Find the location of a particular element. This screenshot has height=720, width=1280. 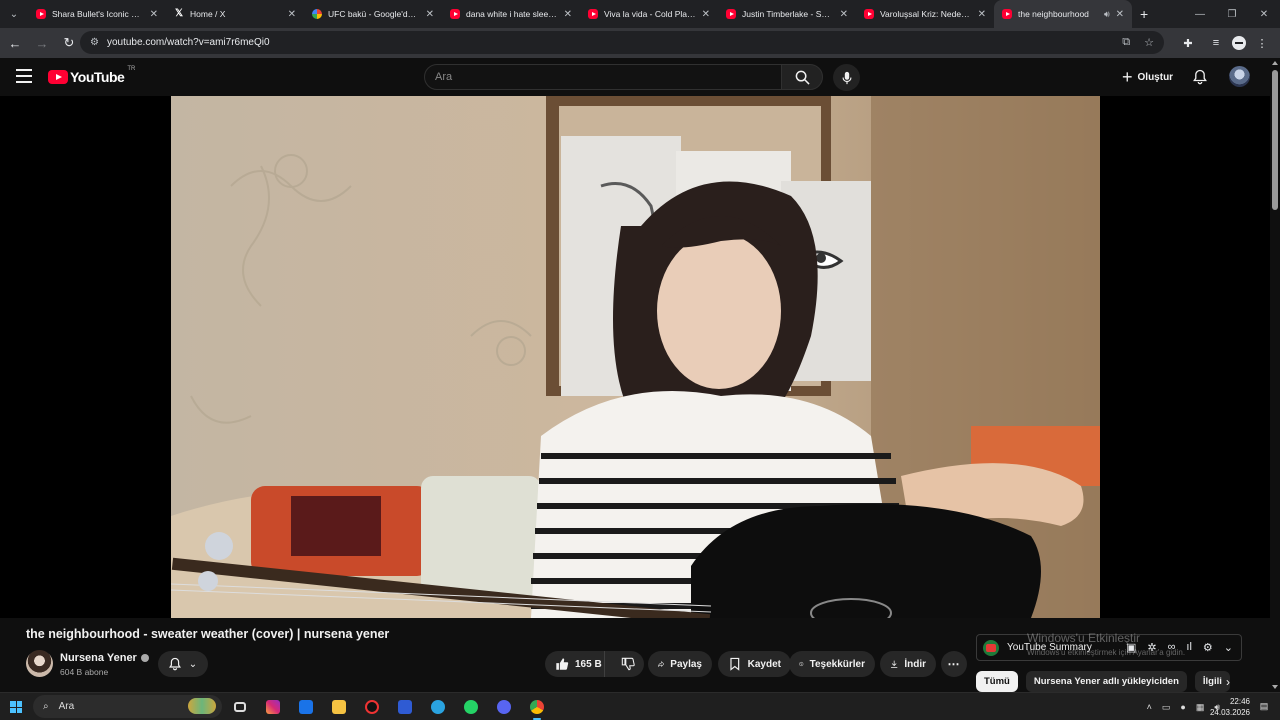

whatsapp-icon is located at coordinates (471, 707).